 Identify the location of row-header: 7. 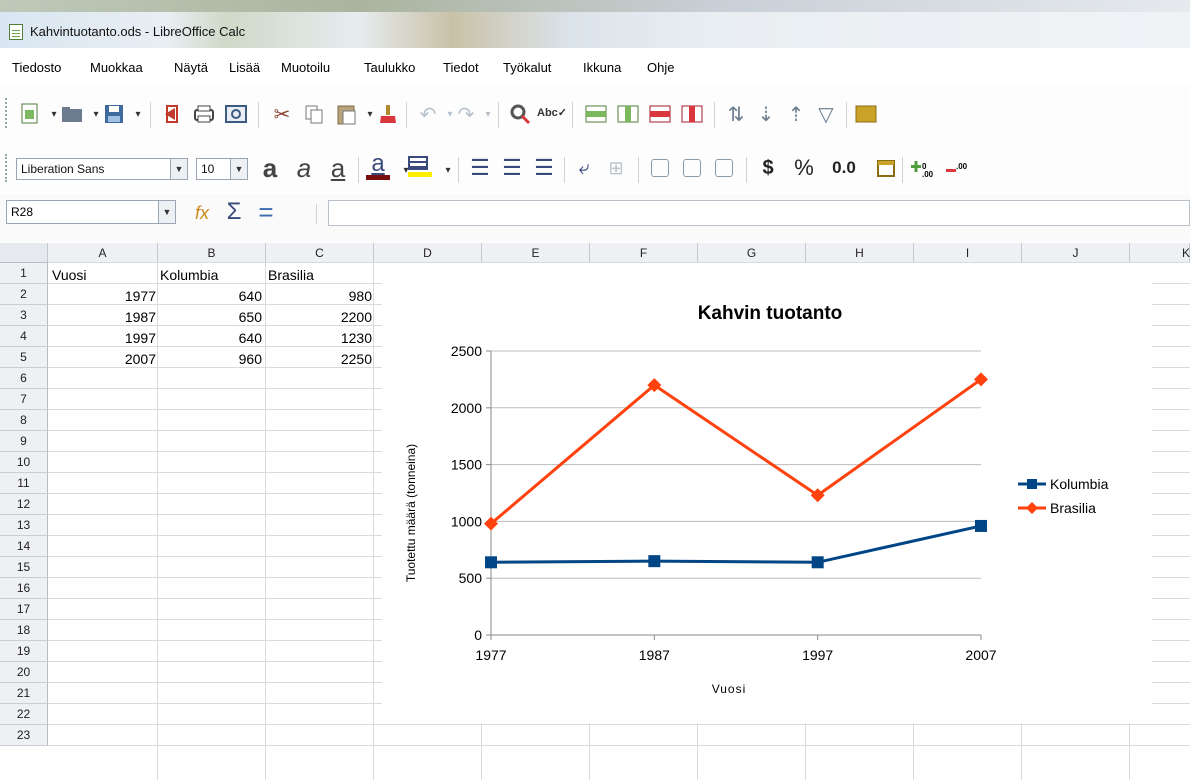
(24, 399).